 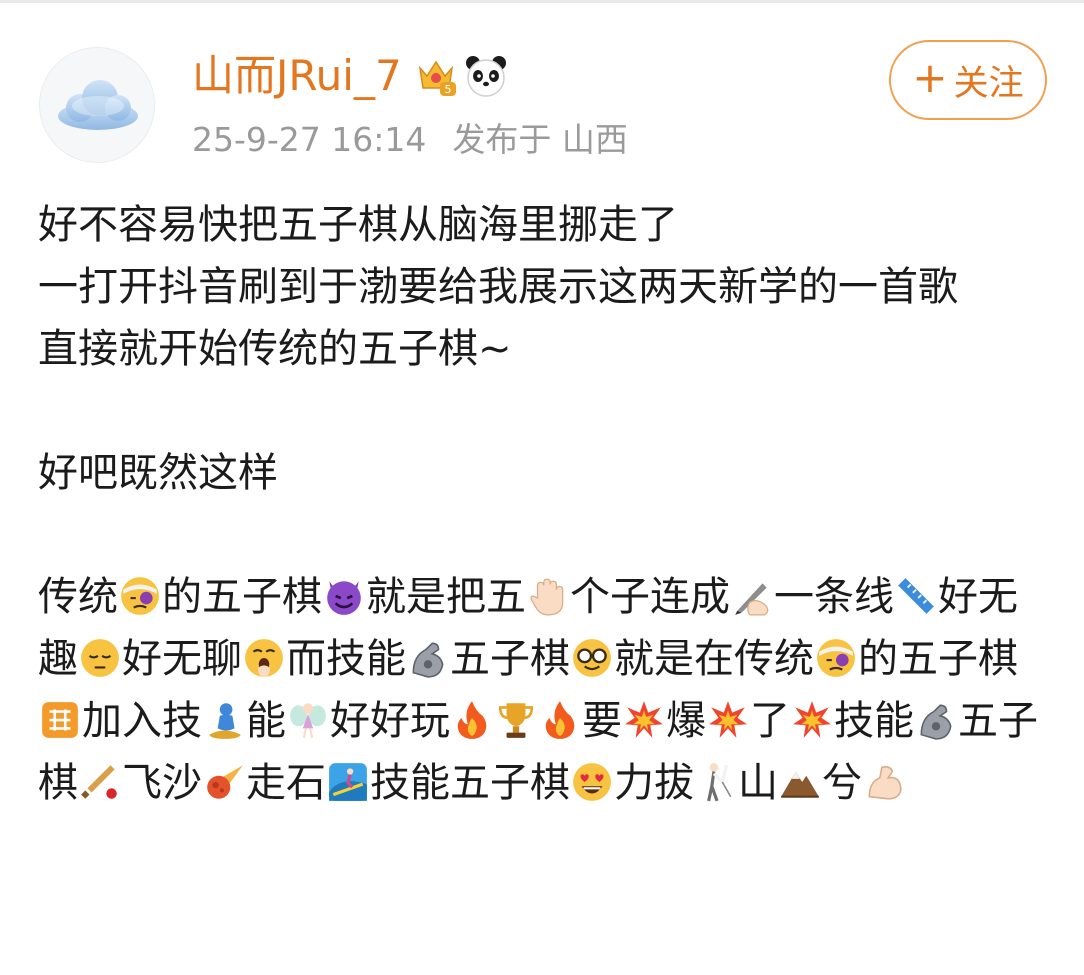 I want to click on post-text-line: 直接就开始传统的五子棋~, so click(x=275, y=349).